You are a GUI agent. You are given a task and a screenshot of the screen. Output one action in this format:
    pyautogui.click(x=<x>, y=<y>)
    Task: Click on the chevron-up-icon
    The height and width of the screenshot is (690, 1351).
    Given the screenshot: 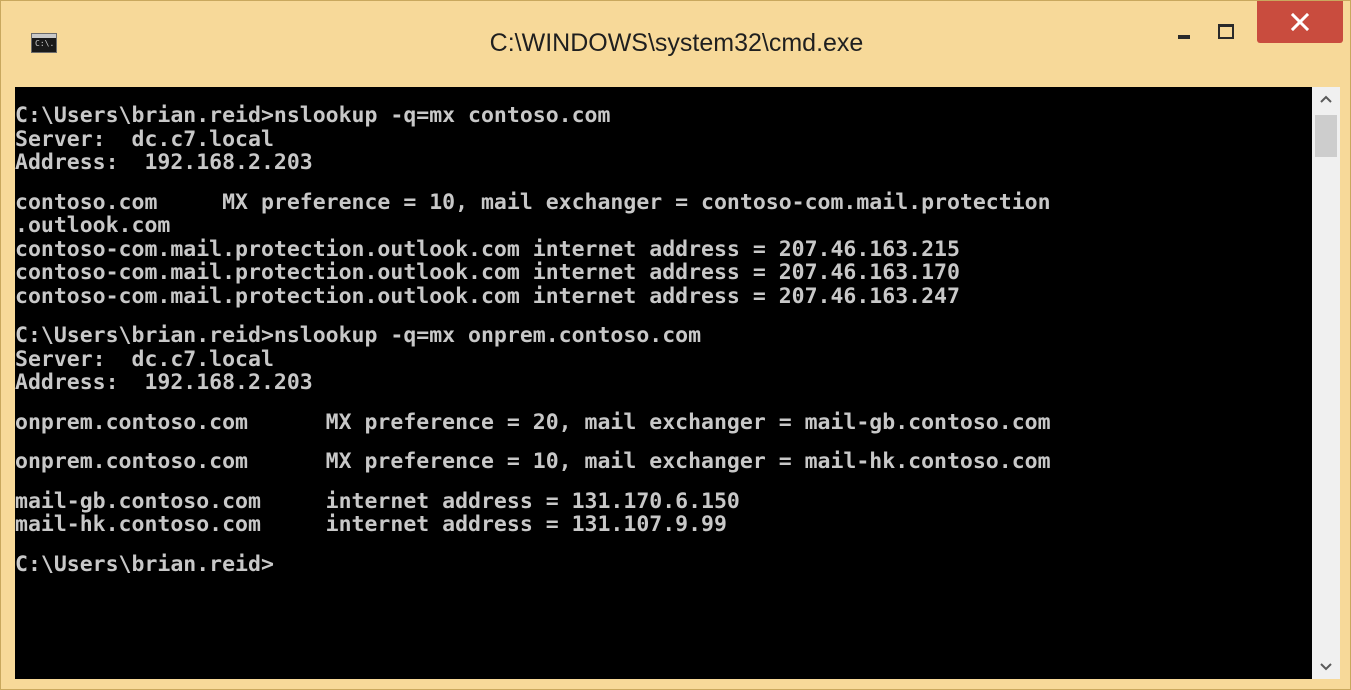 What is the action you would take?
    pyautogui.click(x=1326, y=100)
    